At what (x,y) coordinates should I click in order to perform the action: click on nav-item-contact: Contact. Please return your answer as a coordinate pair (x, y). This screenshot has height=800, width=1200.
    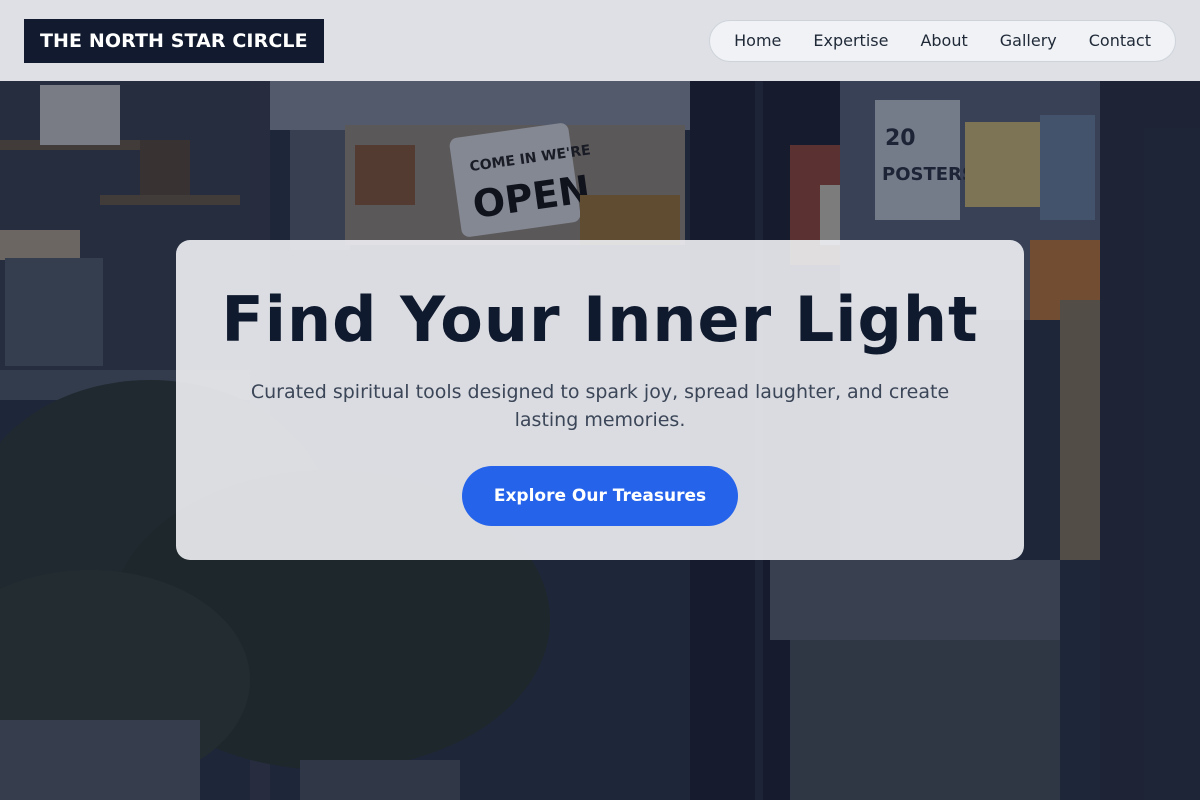
    Looking at the image, I should click on (1120, 41).